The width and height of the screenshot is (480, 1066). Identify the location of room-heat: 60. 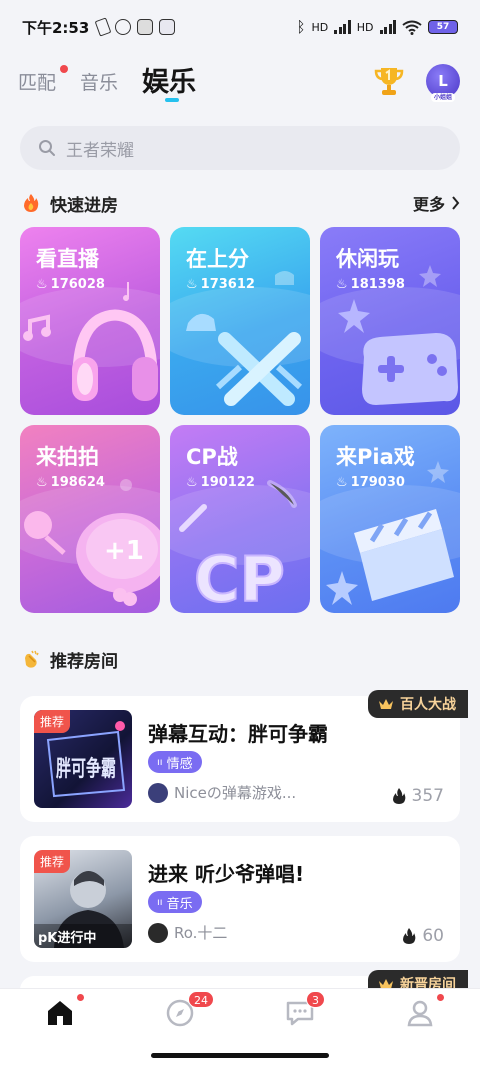
(423, 936).